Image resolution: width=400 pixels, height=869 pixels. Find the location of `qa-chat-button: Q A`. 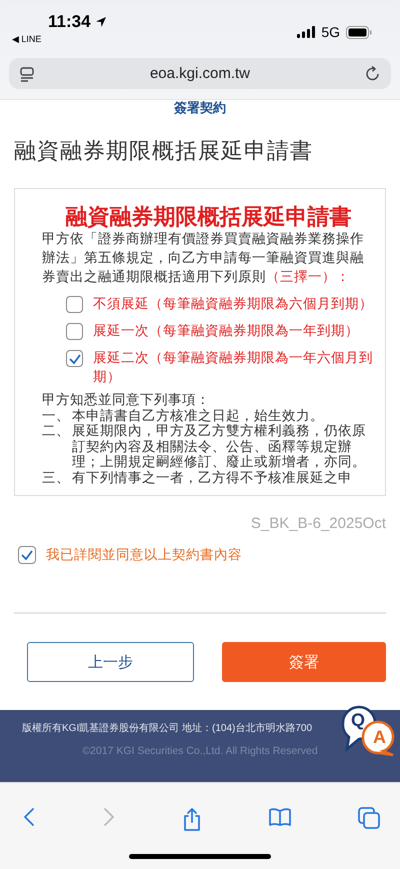

qa-chat-button: Q A is located at coordinates (368, 730).